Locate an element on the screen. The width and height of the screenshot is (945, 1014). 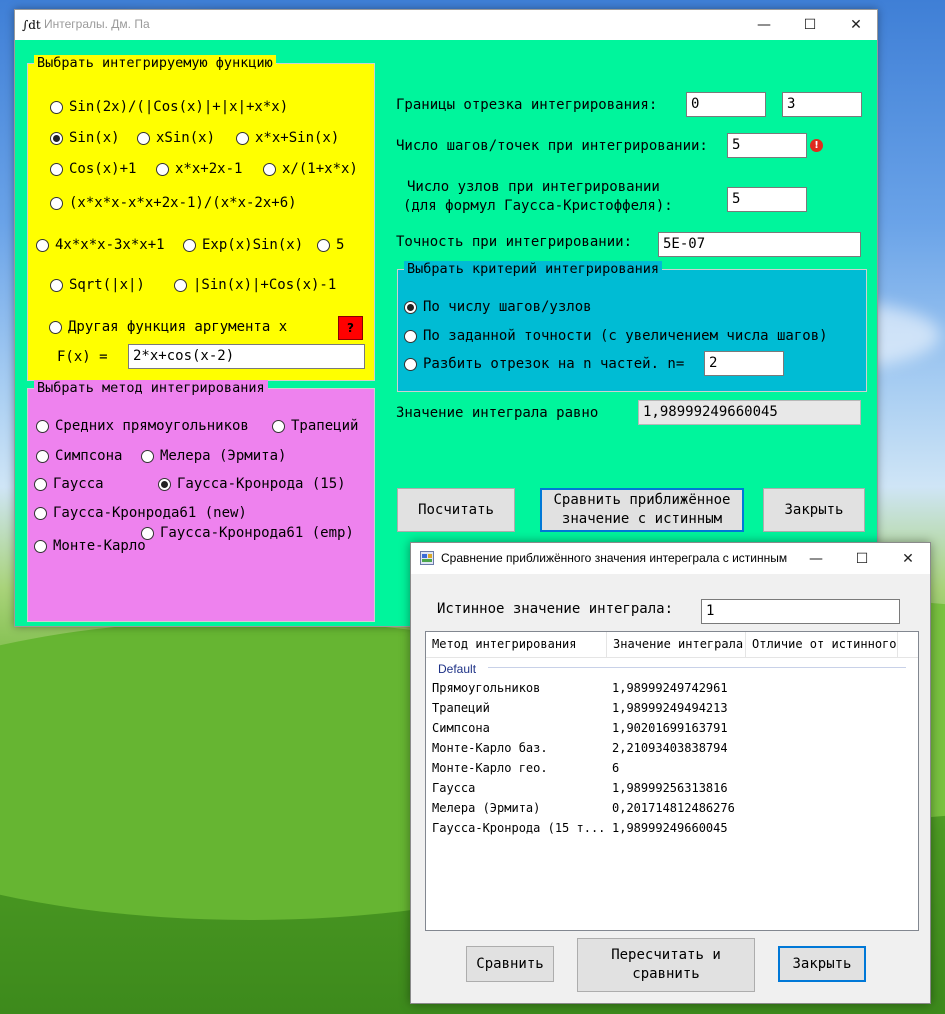
function-option-8: (x*x*x-x*x+2x-1)/(x*x-2x+6) is located at coordinates (173, 203).